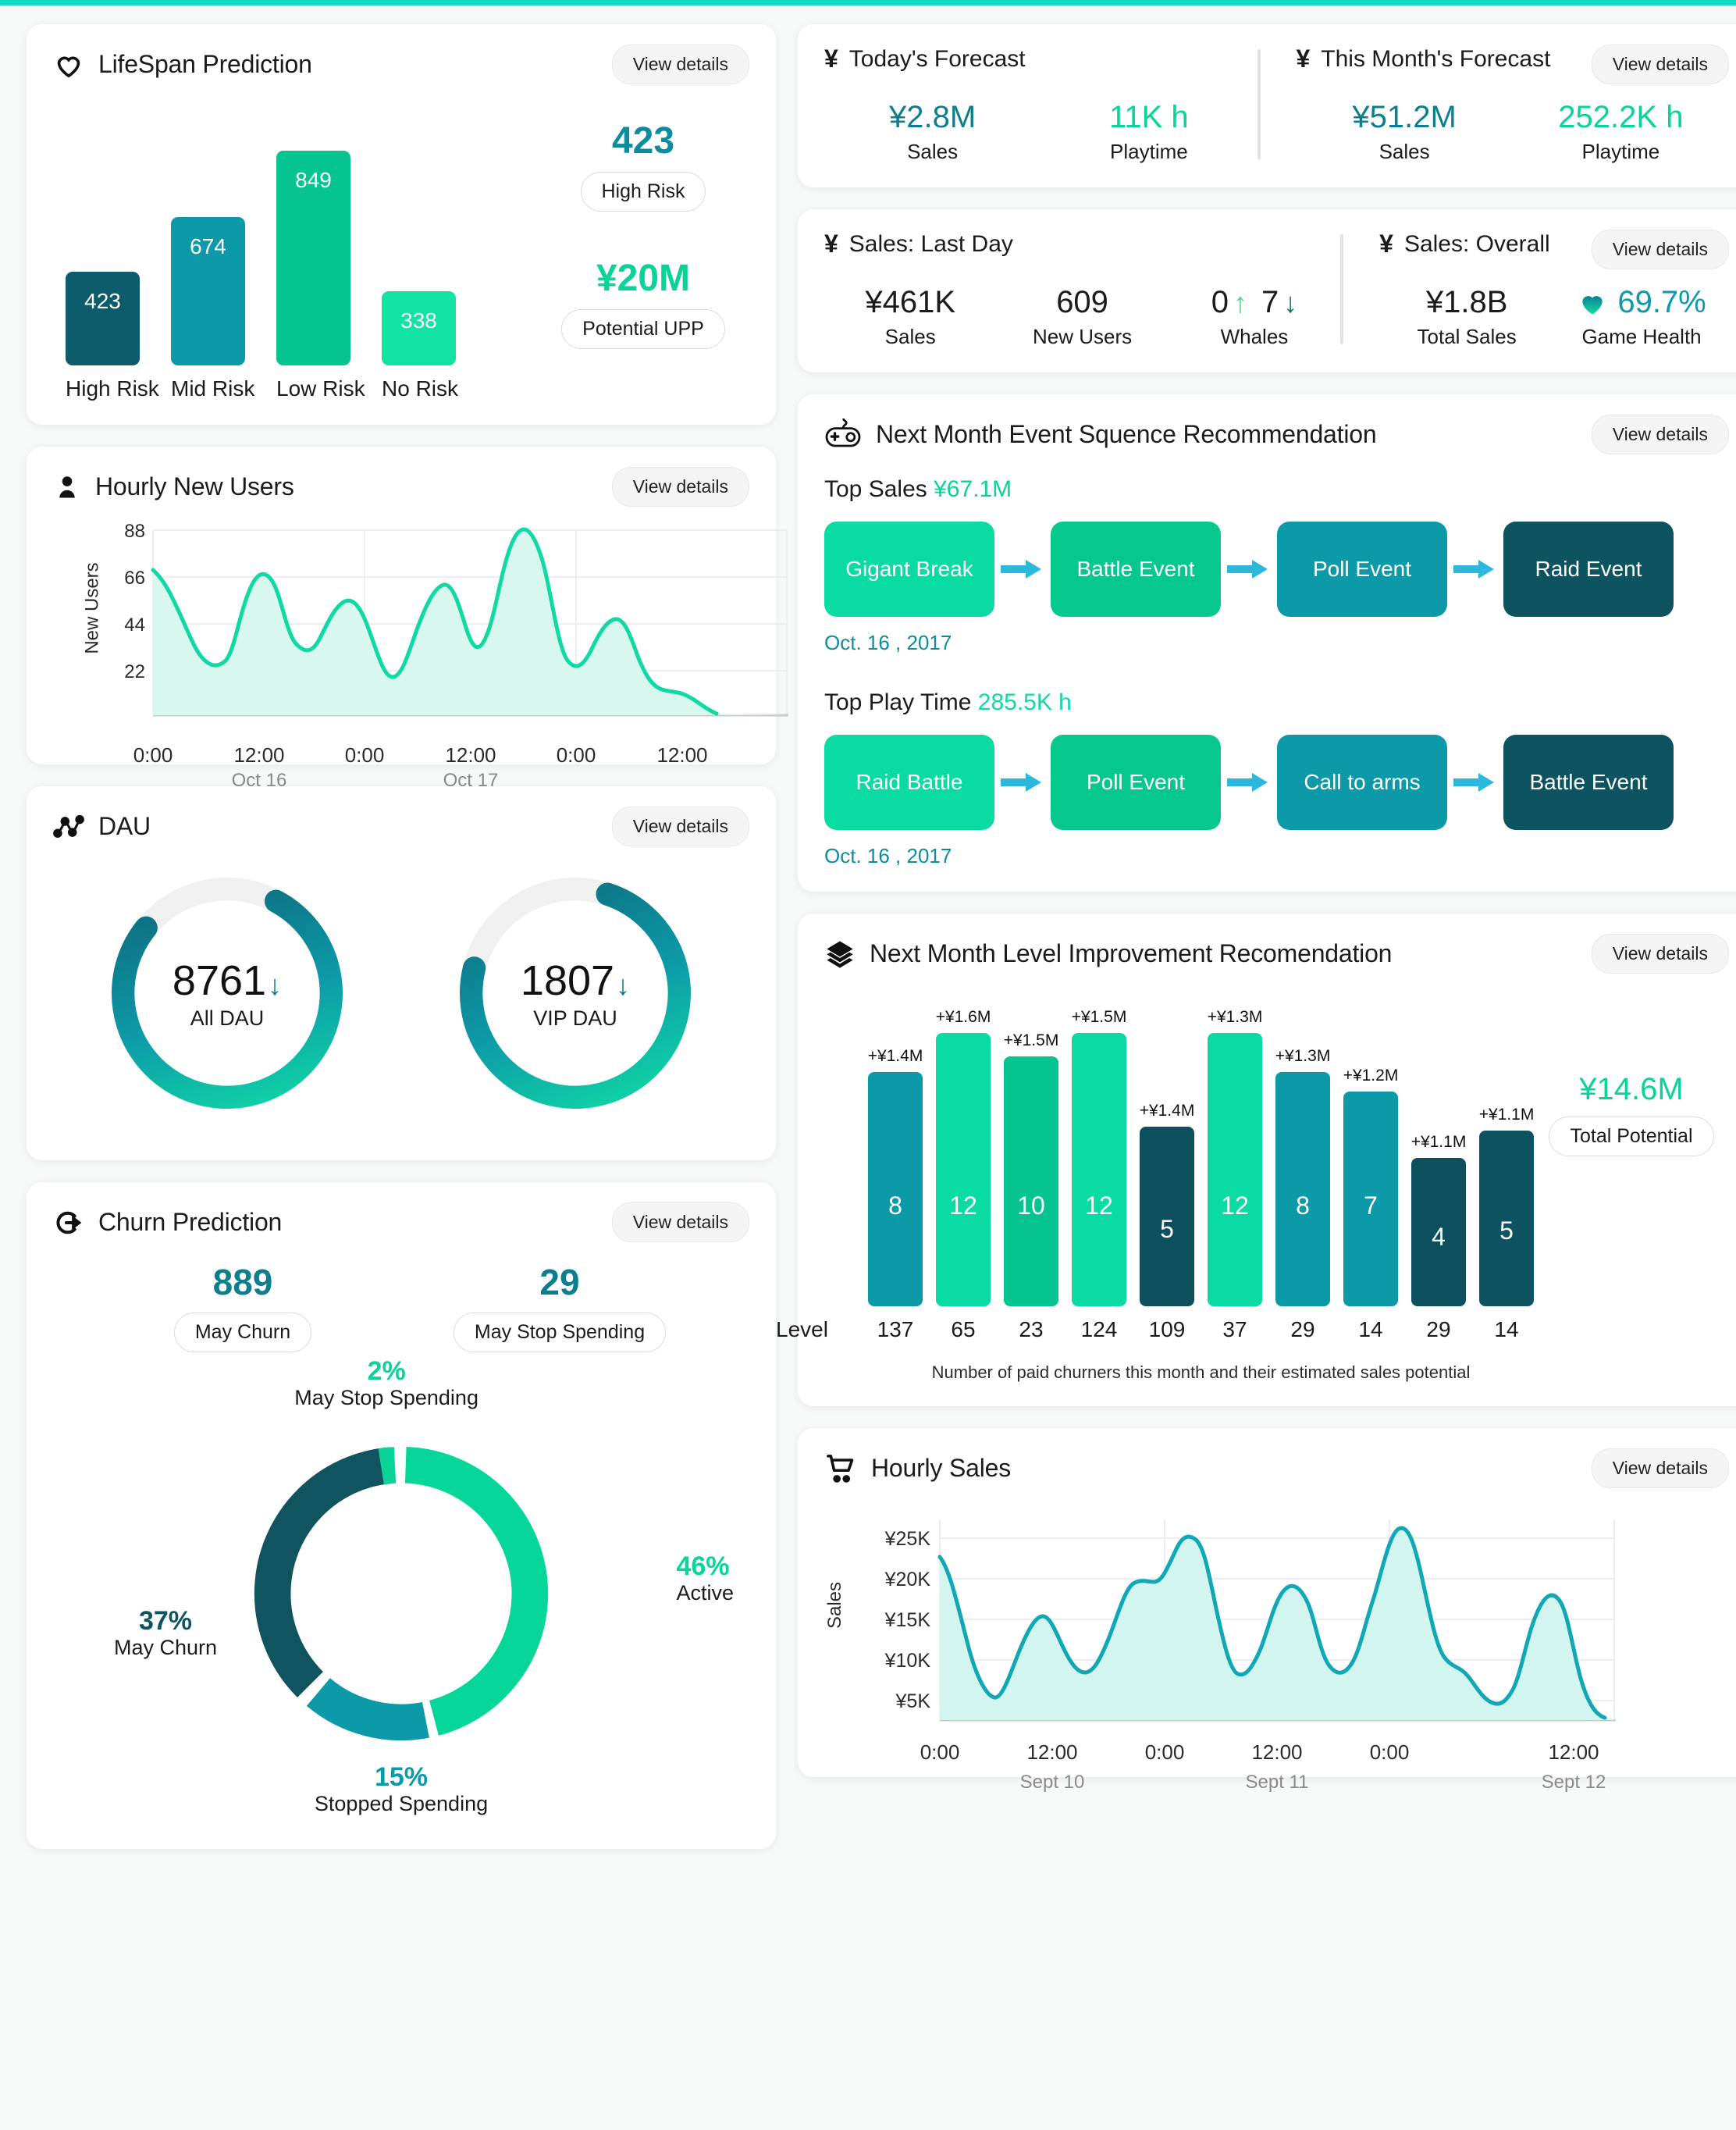 This screenshot has width=1736, height=2130. Describe the element at coordinates (313, 258) in the screenshot. I see `bar-low-risk: 849` at that location.